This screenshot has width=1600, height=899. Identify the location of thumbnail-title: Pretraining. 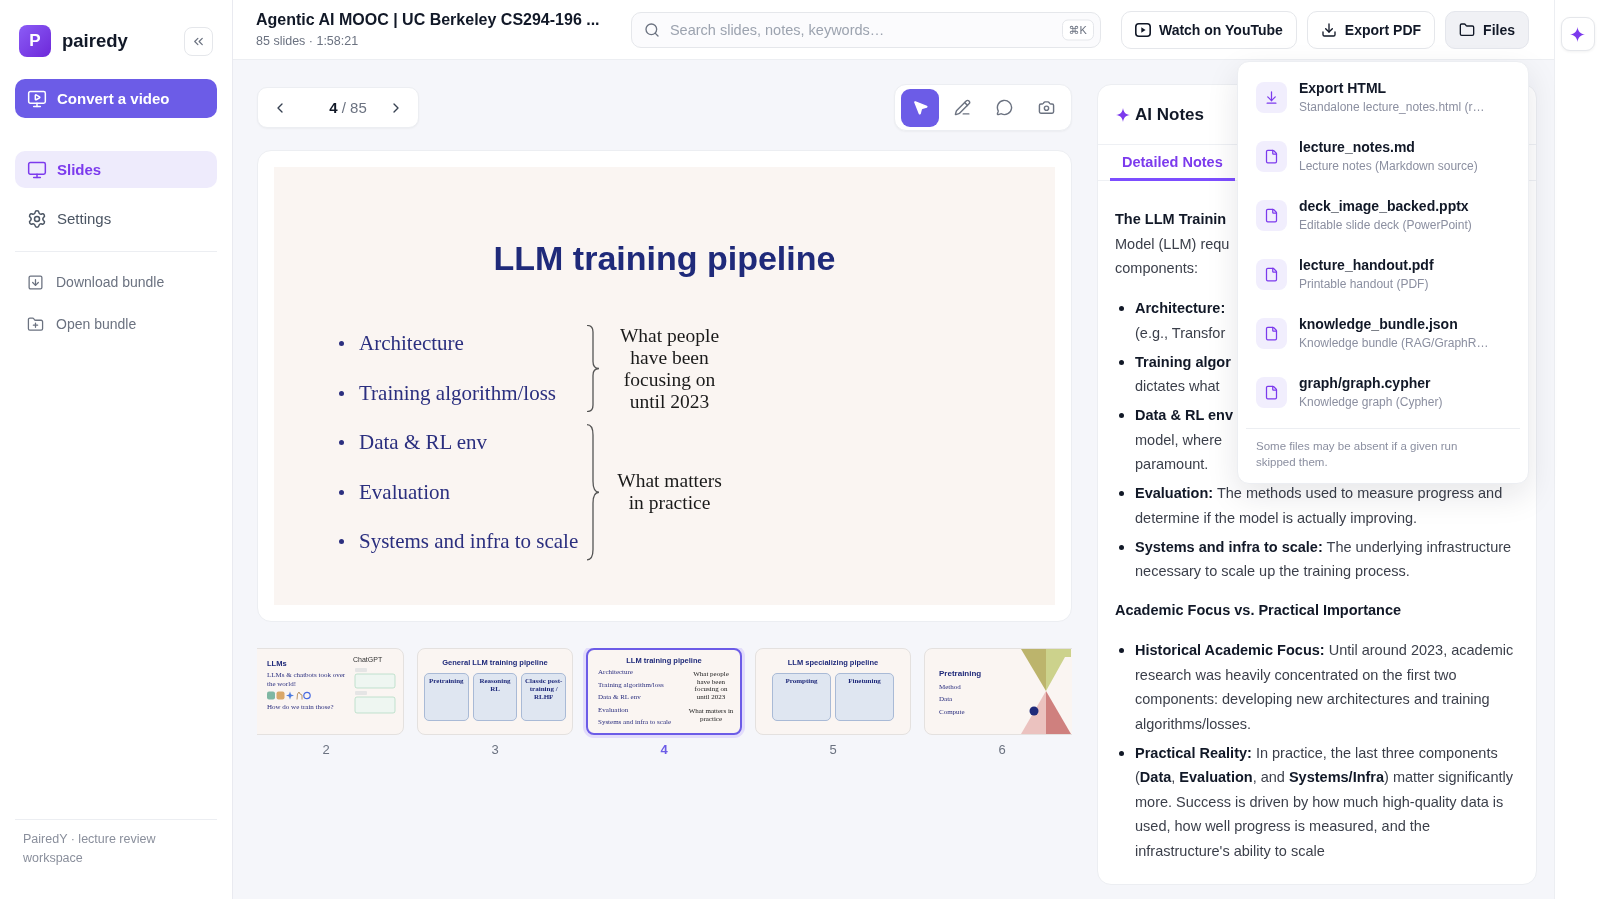
(961, 674).